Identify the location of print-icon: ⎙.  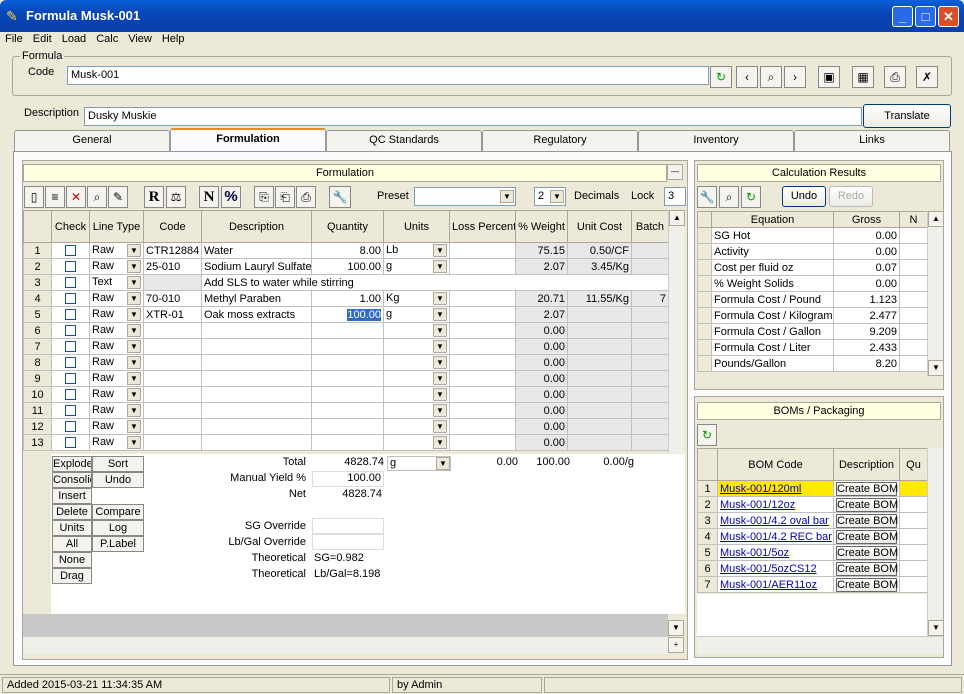
(895, 77).